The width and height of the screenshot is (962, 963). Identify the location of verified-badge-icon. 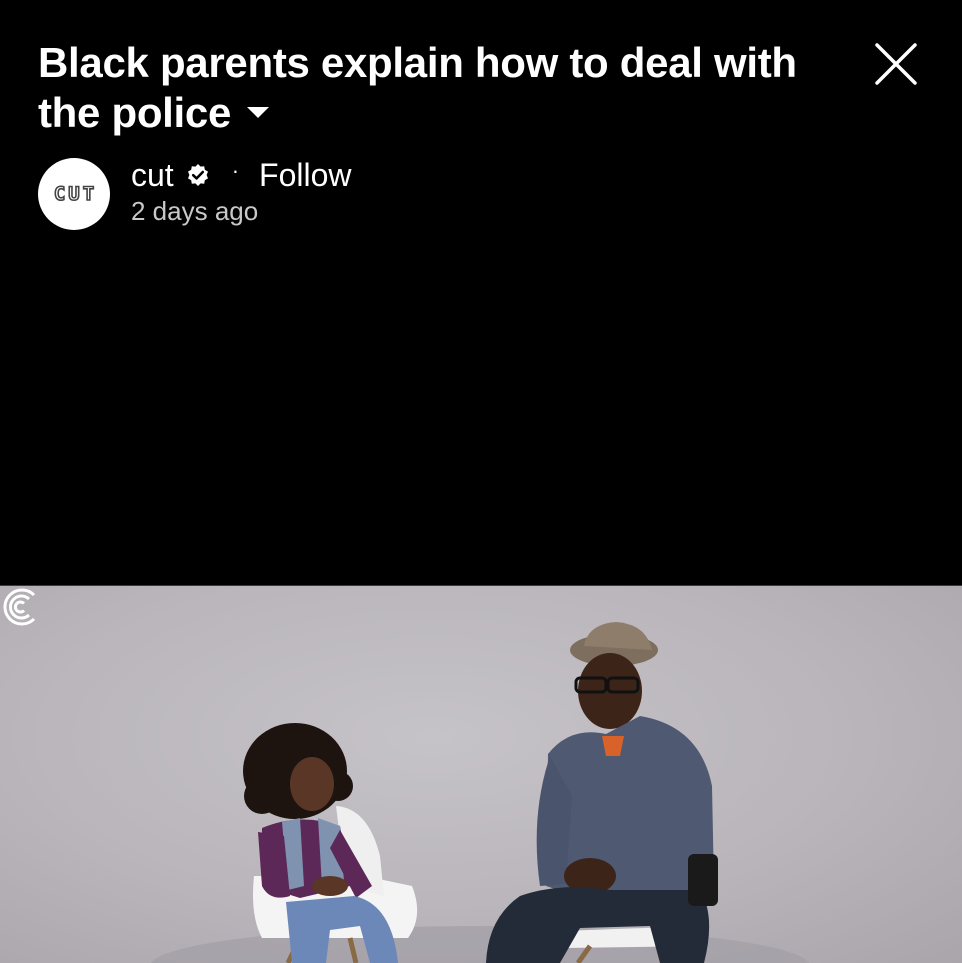
(198, 175).